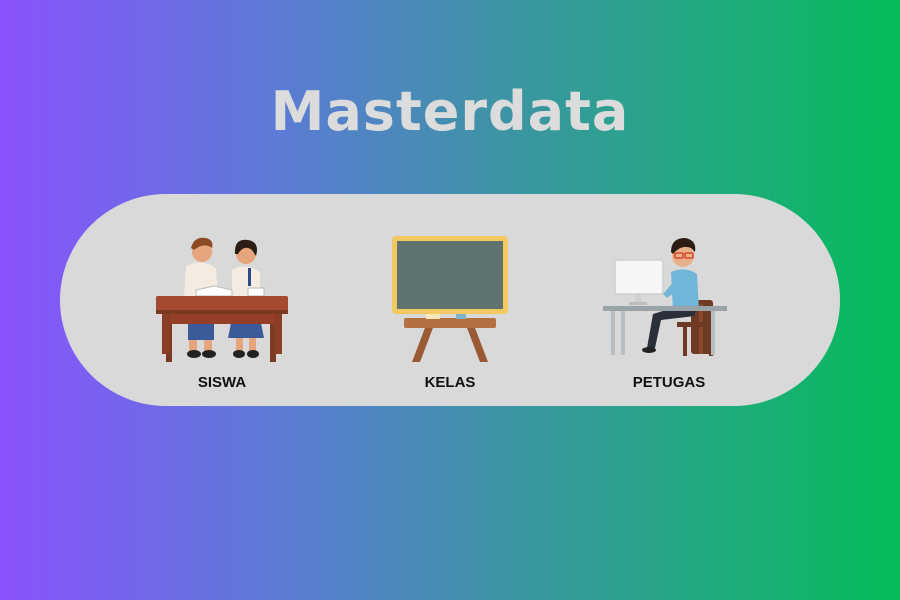 This screenshot has height=600, width=900. I want to click on menu-item-label: SISWA, so click(222, 382).